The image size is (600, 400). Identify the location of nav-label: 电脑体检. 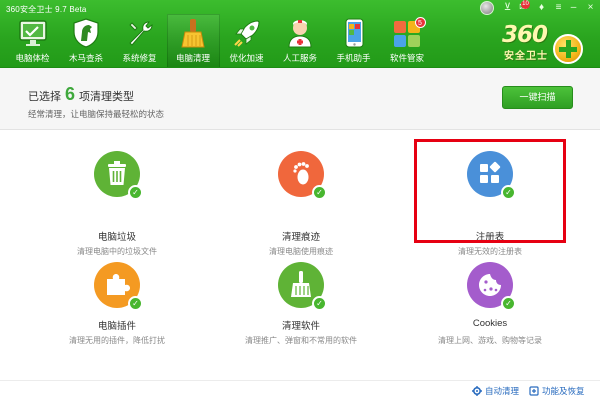
(32, 58).